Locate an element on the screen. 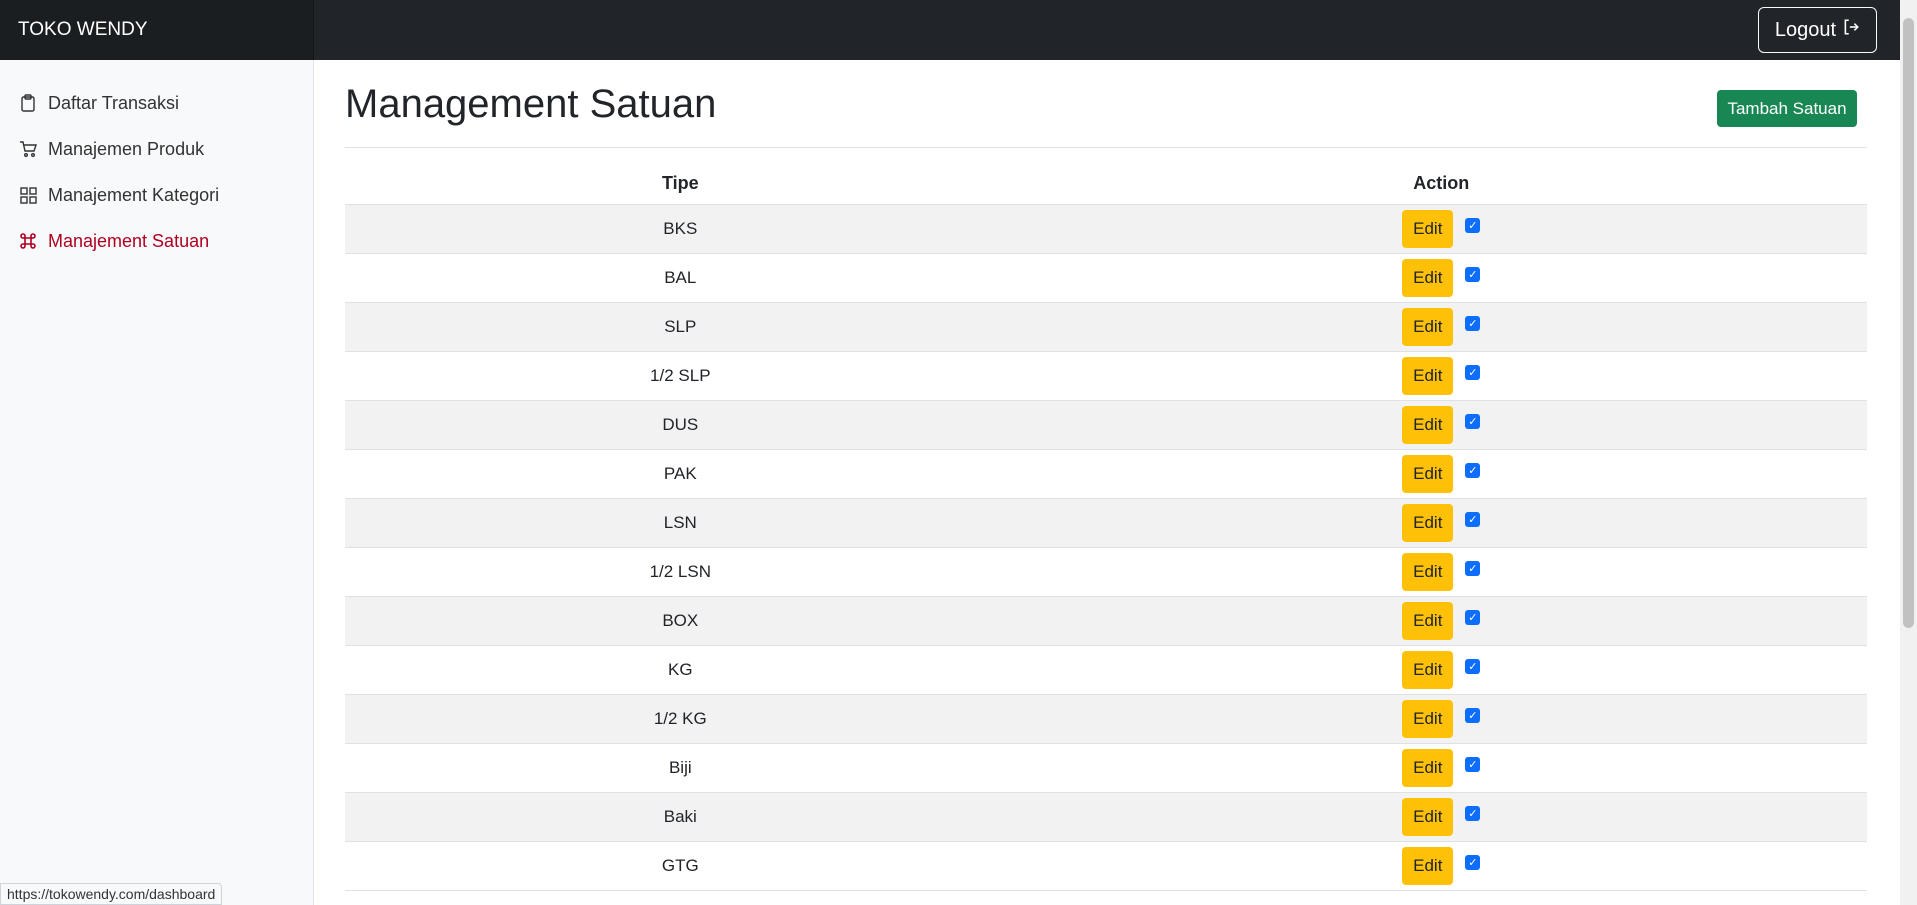 The width and height of the screenshot is (1917, 905). sidebar-item-label: Manajement Satuan is located at coordinates (129, 240).